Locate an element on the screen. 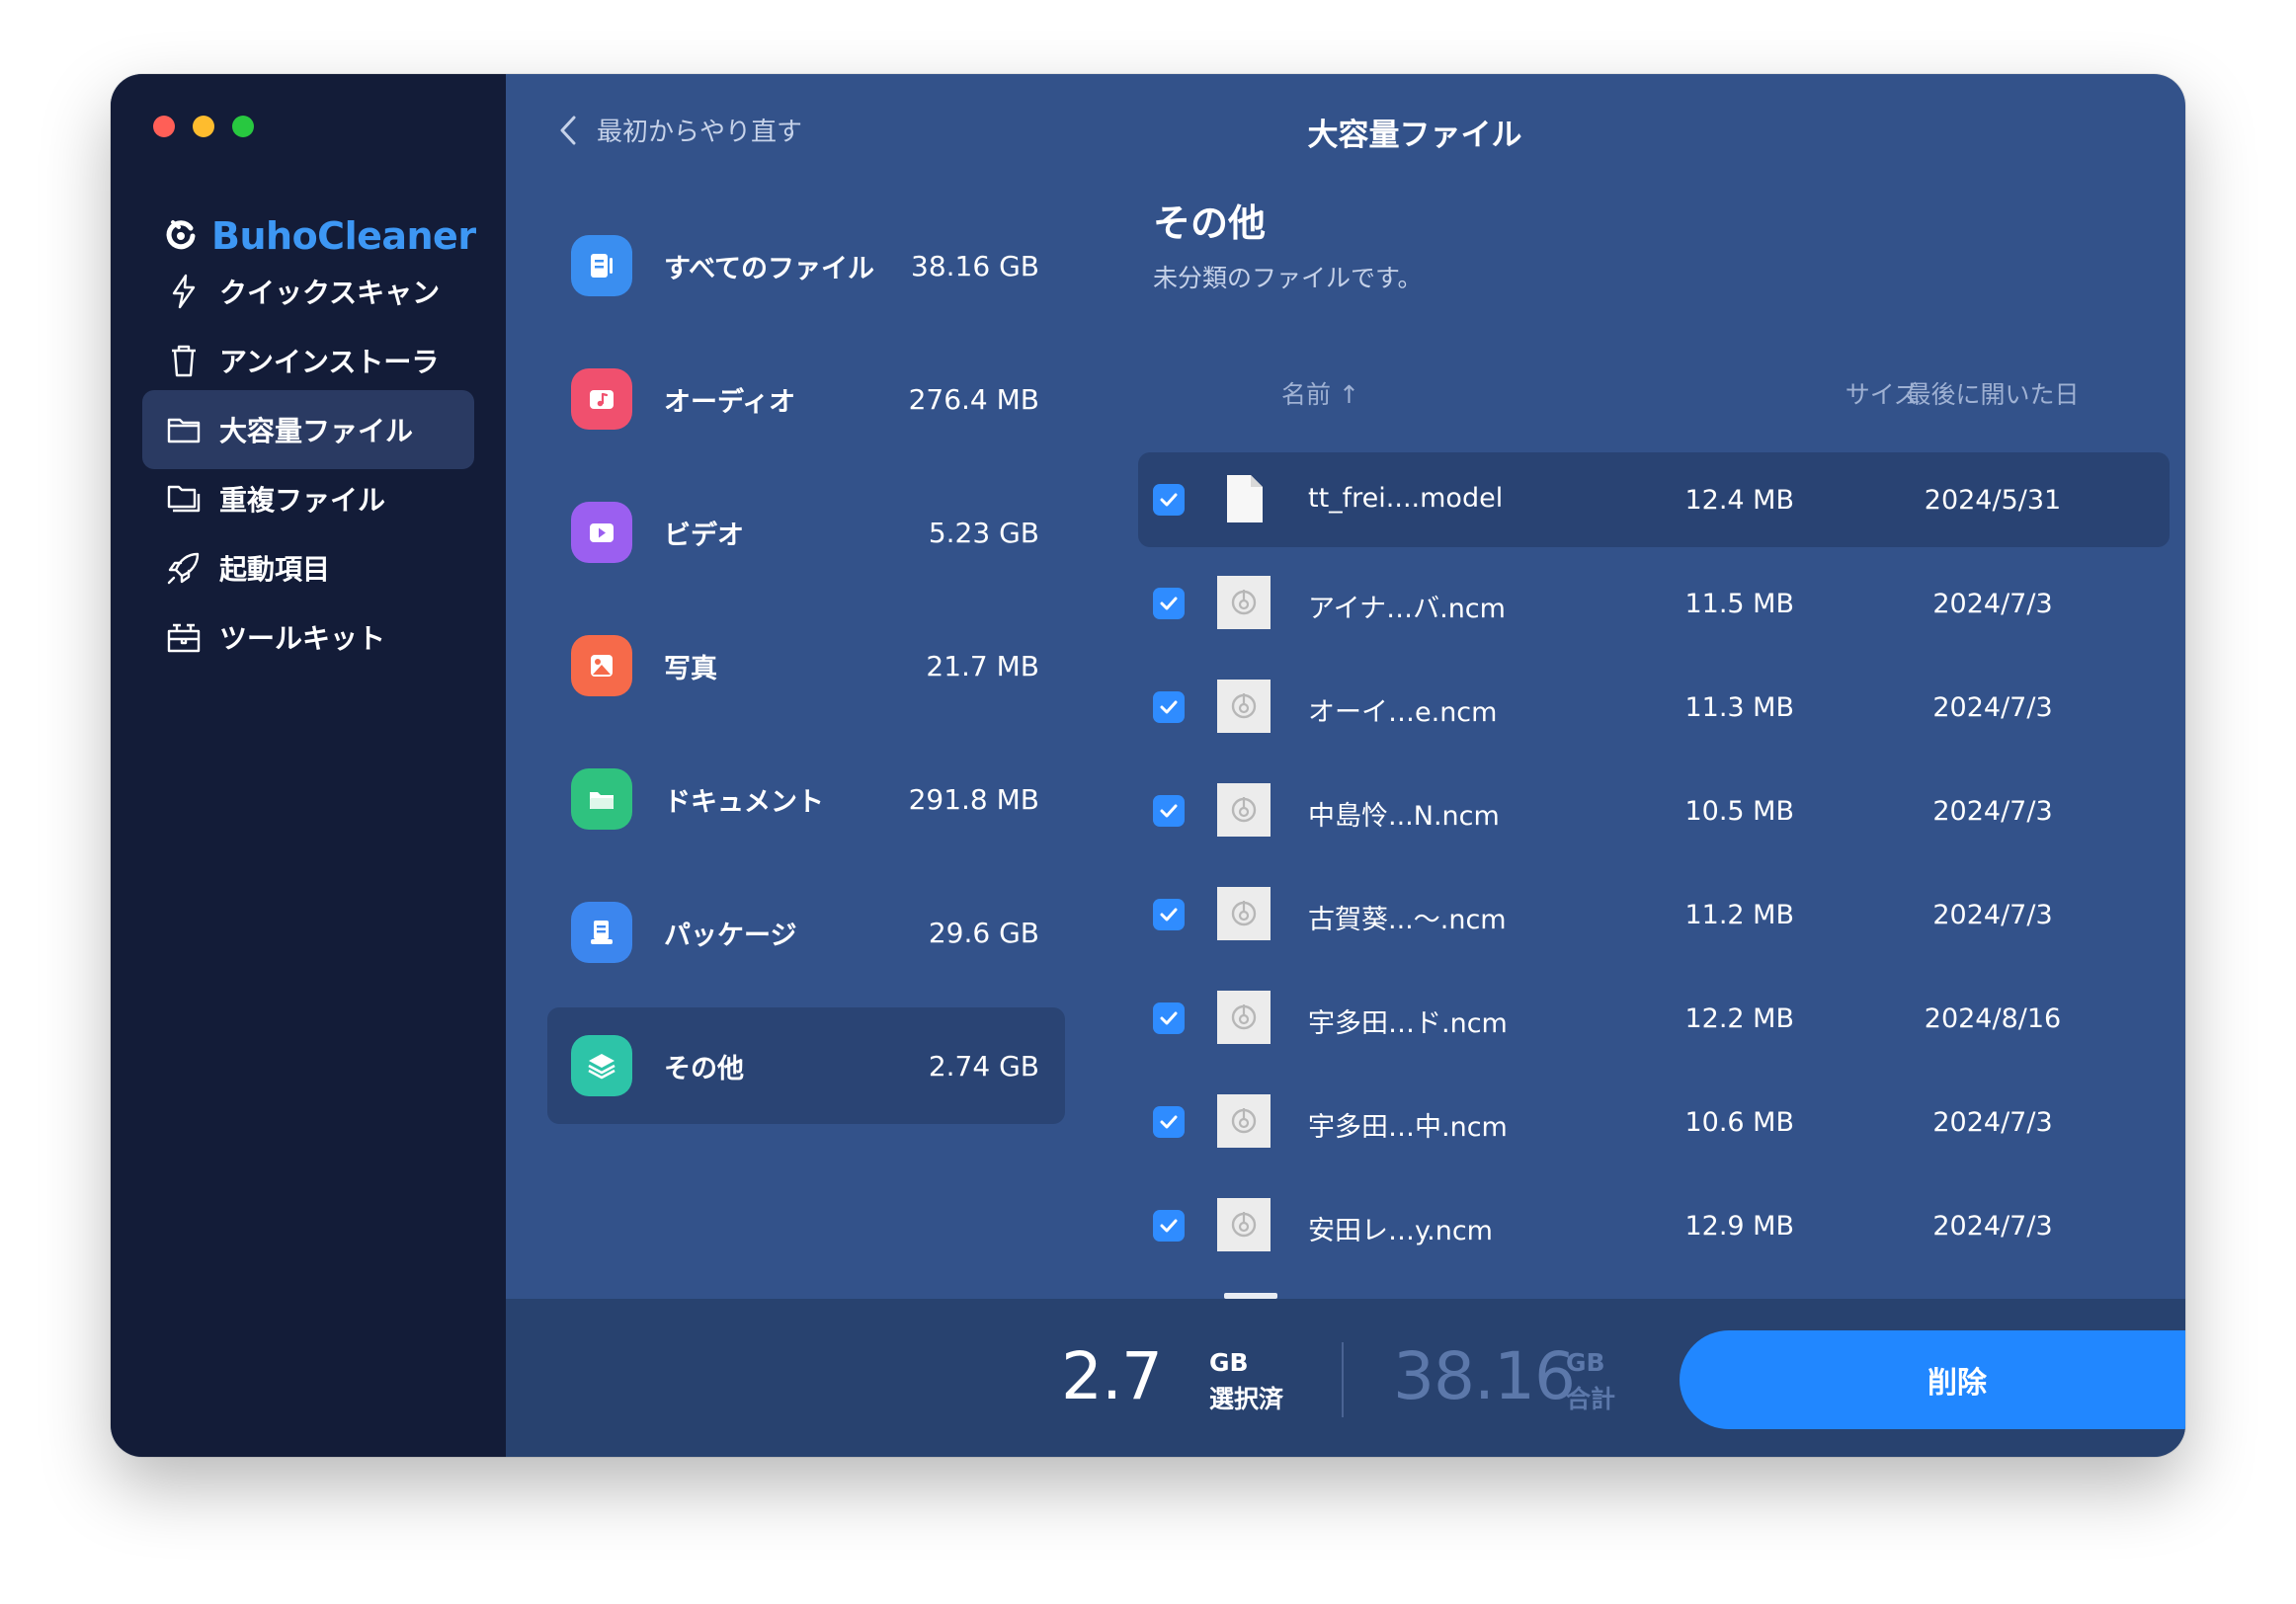 This screenshot has width=2296, height=1604. category-label: パッケージ is located at coordinates (730, 935).